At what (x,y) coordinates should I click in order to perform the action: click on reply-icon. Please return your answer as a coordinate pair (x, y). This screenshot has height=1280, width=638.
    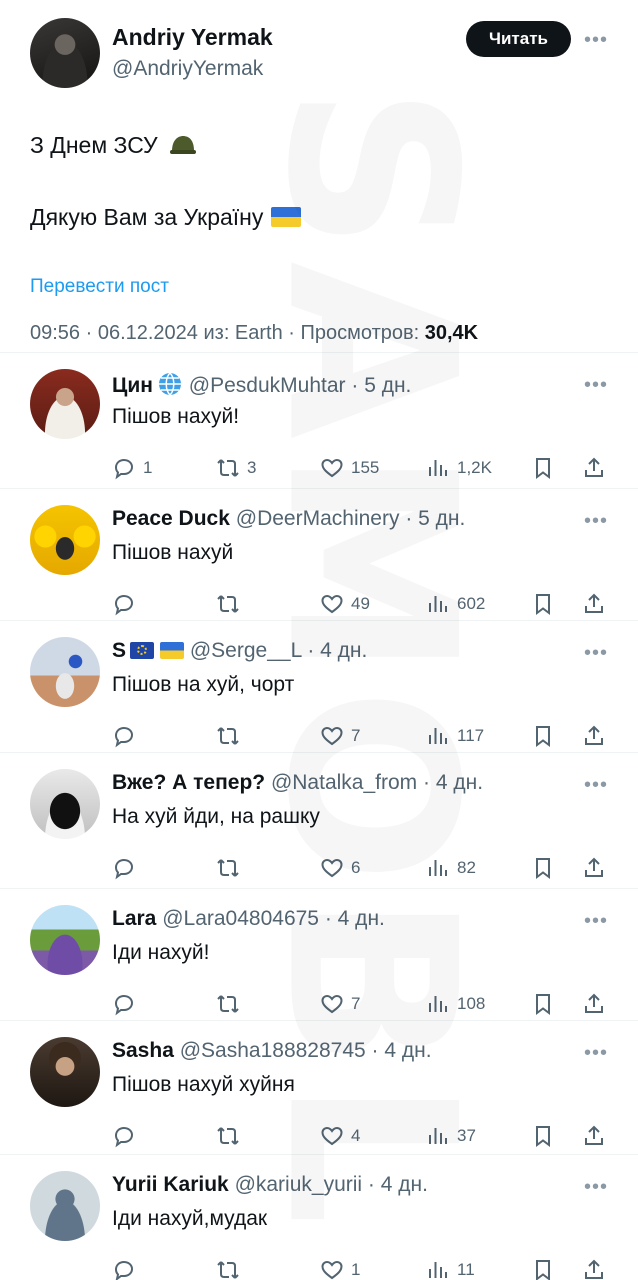
    Looking at the image, I should click on (124, 736).